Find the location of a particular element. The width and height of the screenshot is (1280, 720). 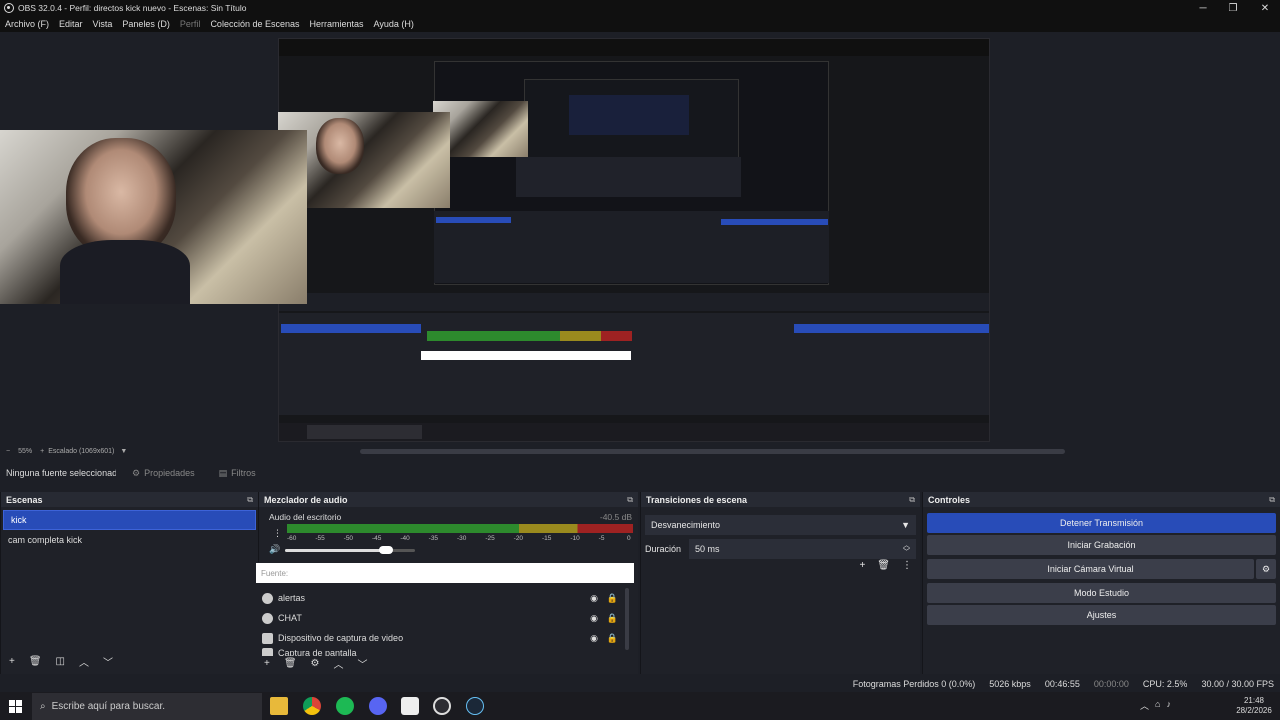

menu-archivo: Archivo (F) is located at coordinates (27, 24).